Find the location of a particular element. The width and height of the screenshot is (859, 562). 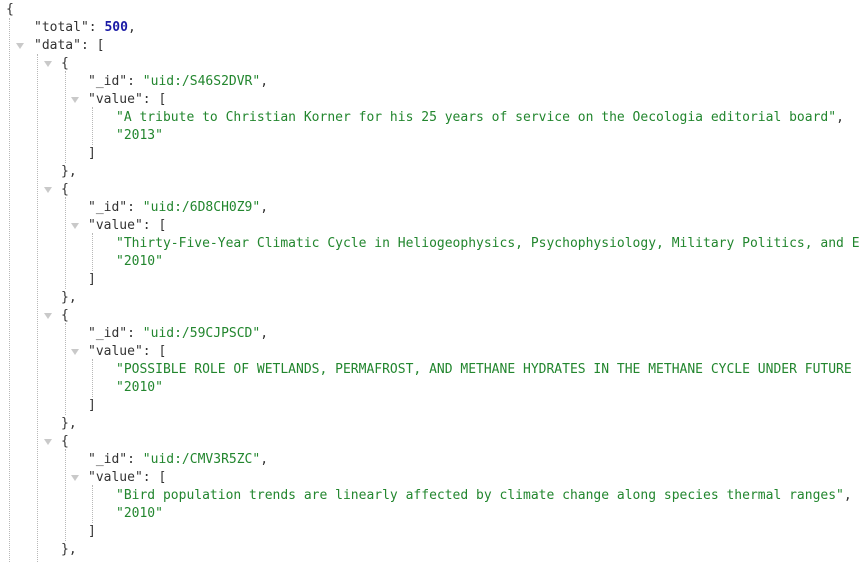

item-year-row-1: "2013" is located at coordinates (429, 136).